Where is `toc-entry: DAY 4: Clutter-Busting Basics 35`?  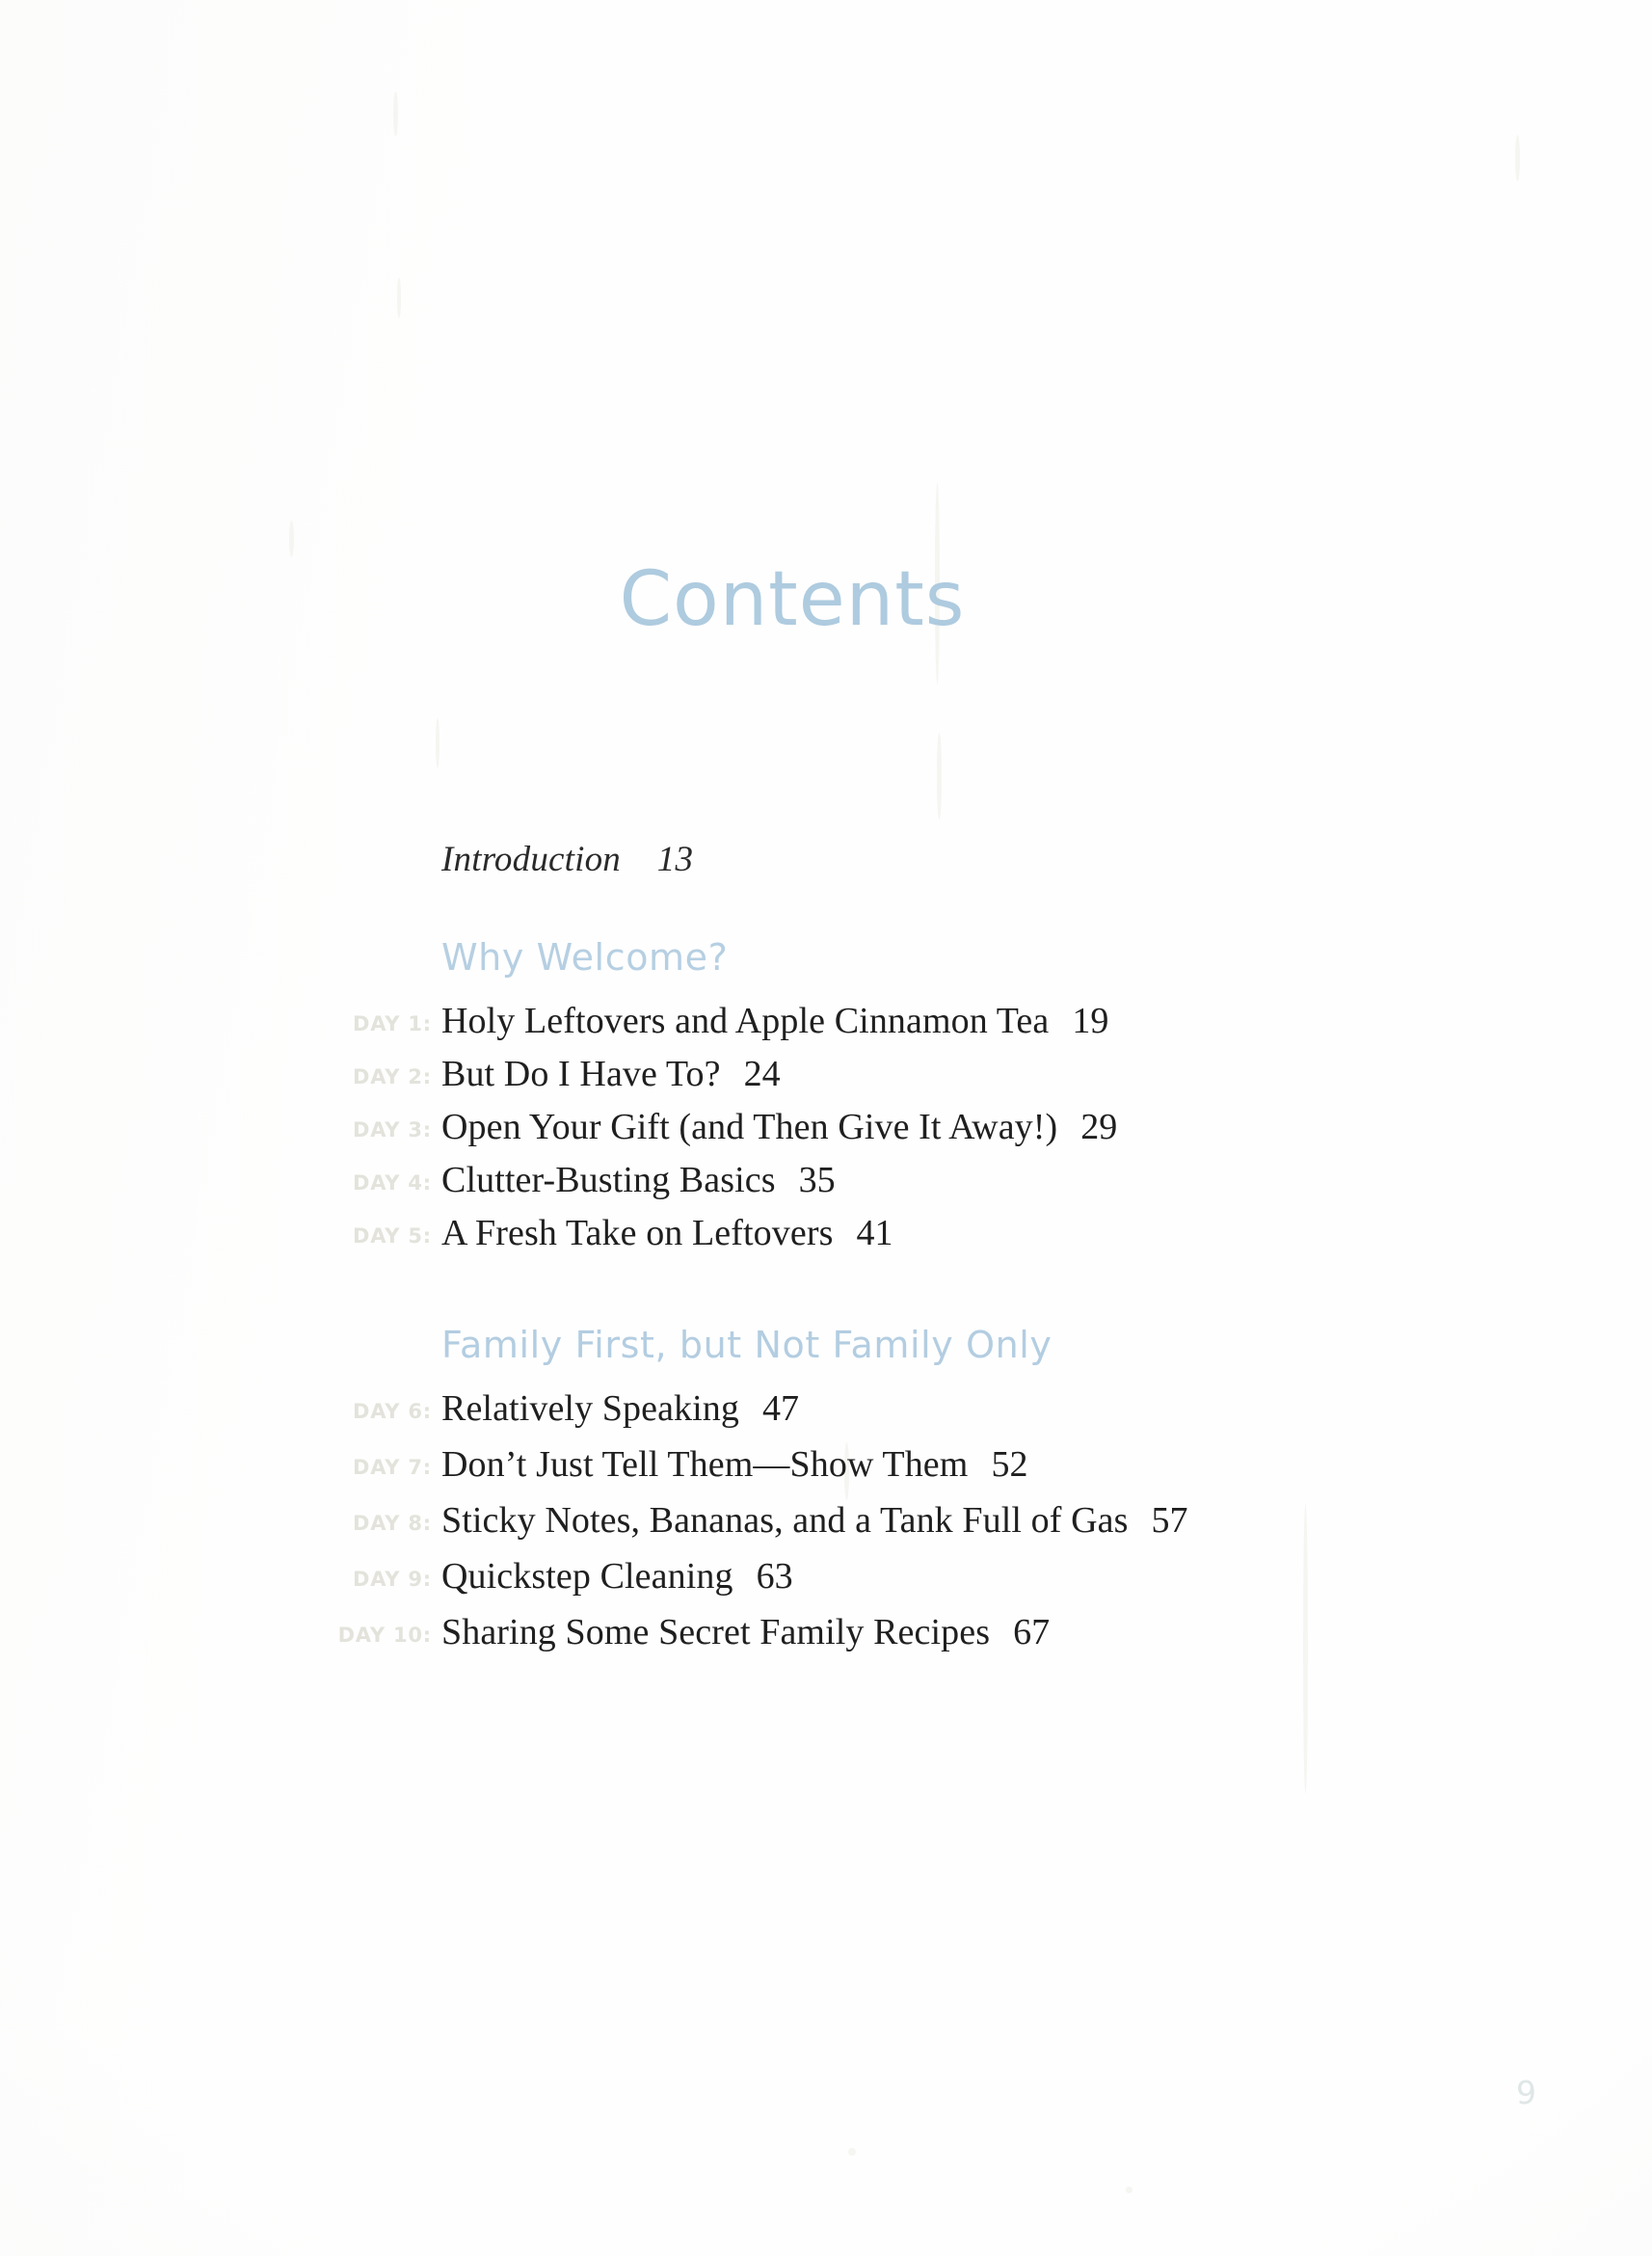 toc-entry: DAY 4: Clutter-Busting Basics 35 is located at coordinates (887, 1180).